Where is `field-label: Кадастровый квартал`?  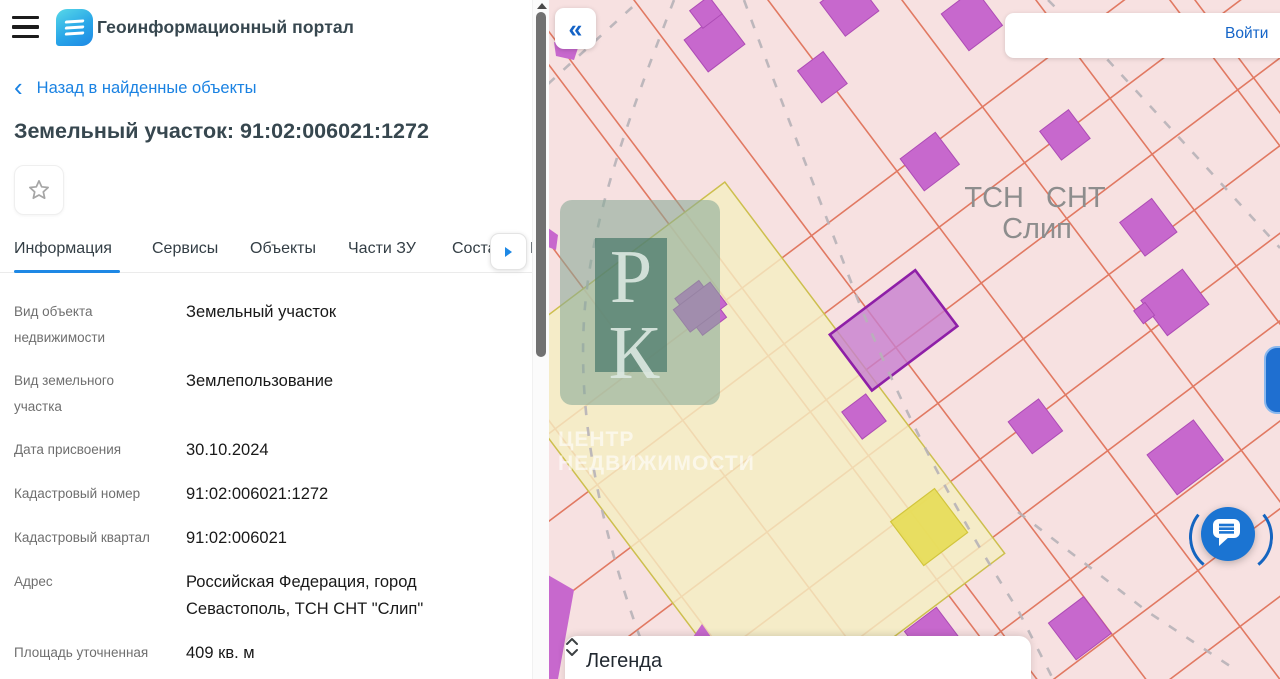 field-label: Кадастровый квартал is located at coordinates (82, 537).